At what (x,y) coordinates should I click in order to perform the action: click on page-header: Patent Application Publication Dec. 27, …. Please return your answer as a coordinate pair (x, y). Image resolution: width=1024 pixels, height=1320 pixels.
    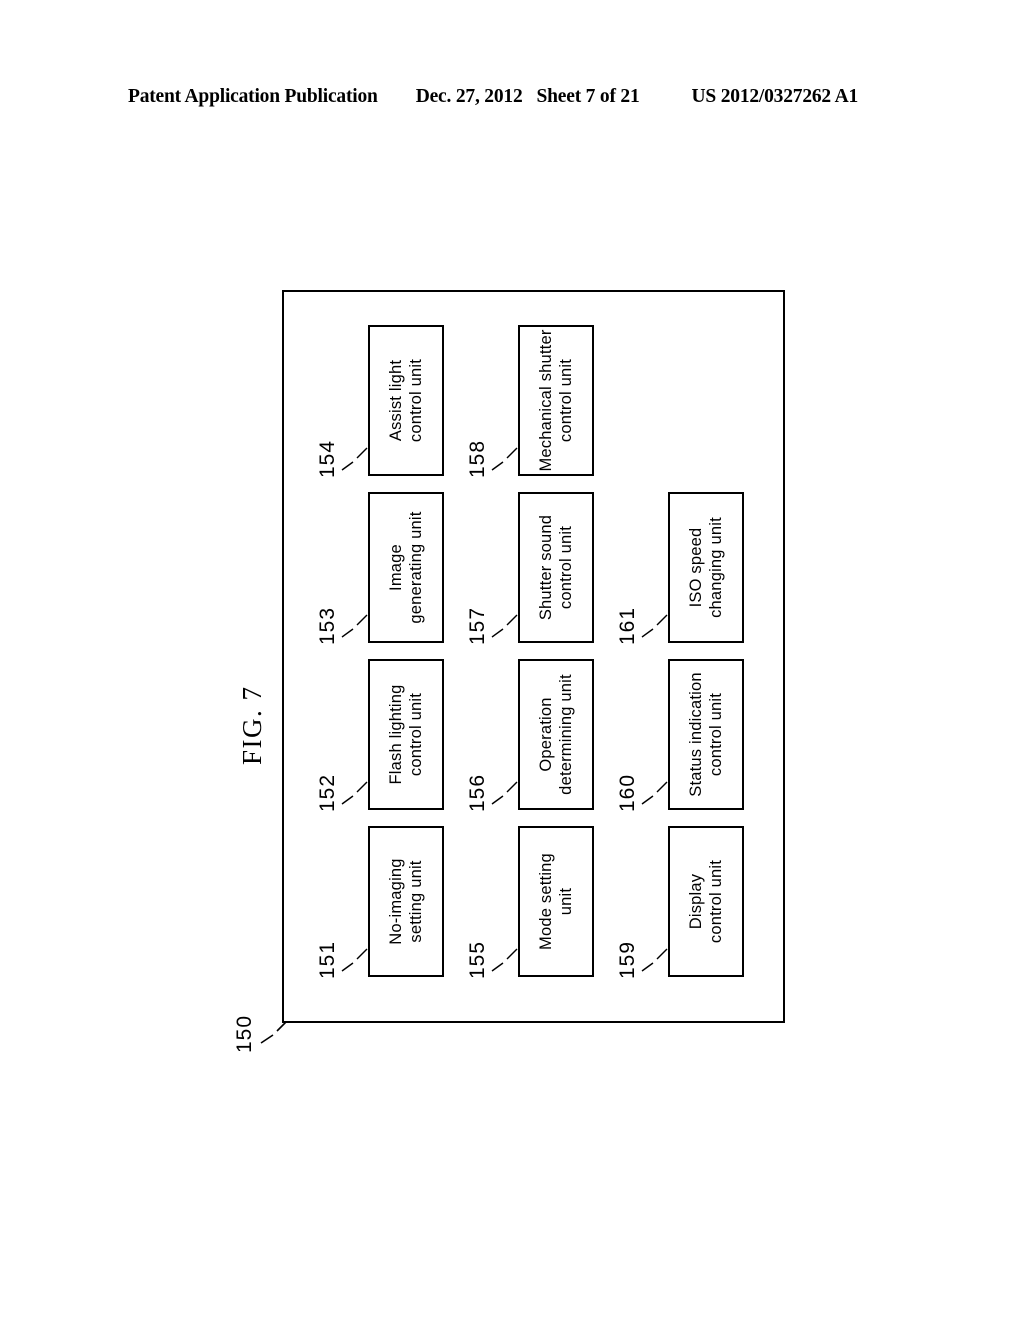
    Looking at the image, I should click on (512, 97).